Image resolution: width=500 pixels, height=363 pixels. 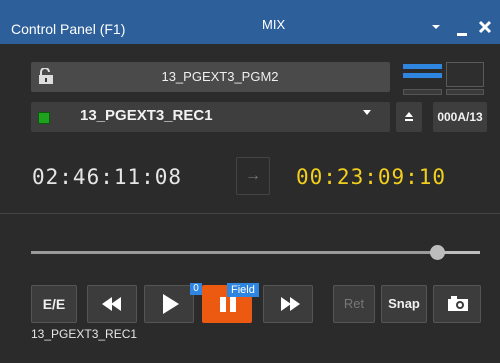 What do you see at coordinates (462, 32) in the screenshot?
I see `minimize-icon` at bounding box center [462, 32].